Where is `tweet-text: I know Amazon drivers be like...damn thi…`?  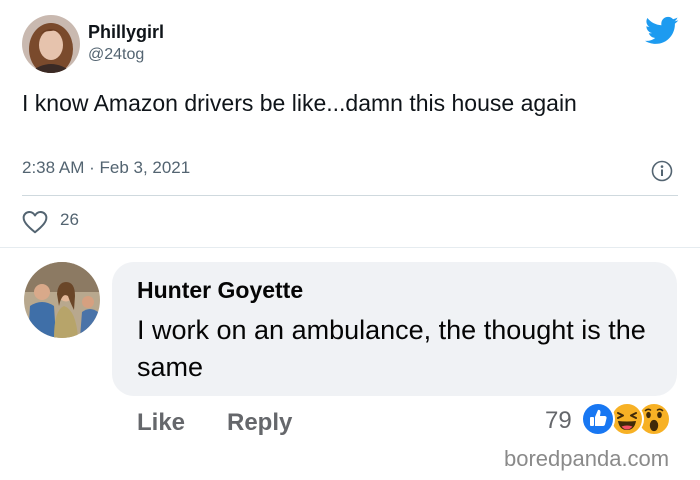 tweet-text: I know Amazon drivers be like...damn thi… is located at coordinates (299, 103).